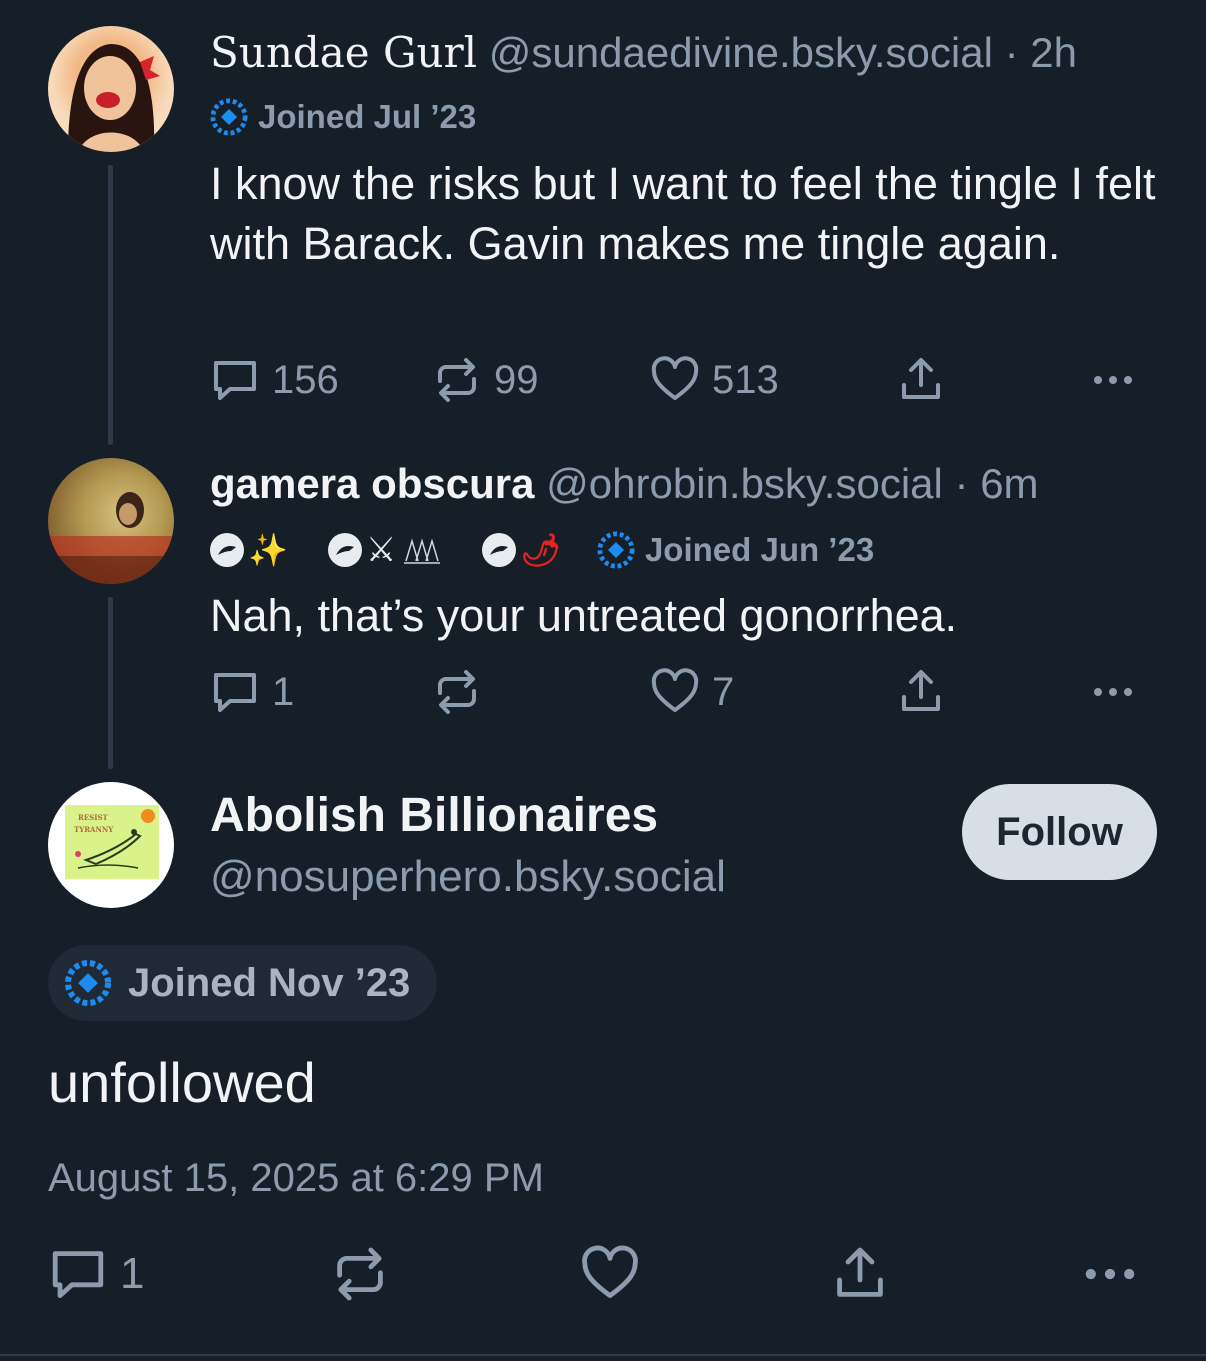 This screenshot has height=1361, width=1206. I want to click on like-button, so click(610, 1274).